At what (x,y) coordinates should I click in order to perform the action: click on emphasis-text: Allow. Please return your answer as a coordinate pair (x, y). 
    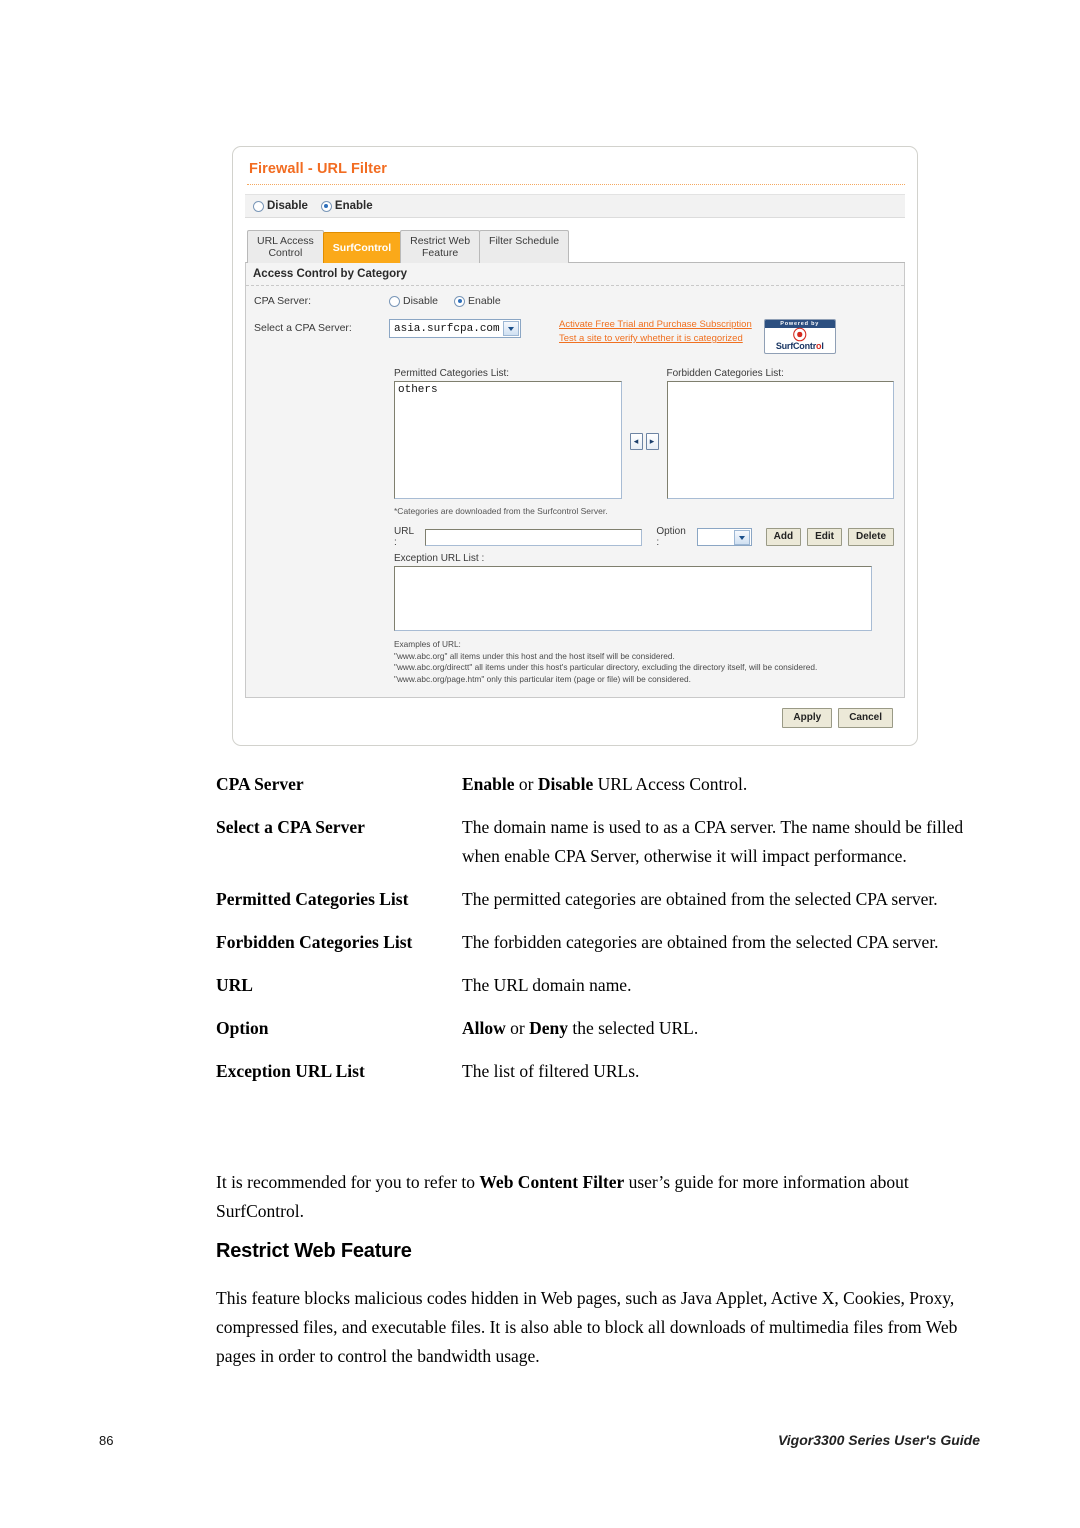
    Looking at the image, I should click on (484, 1028).